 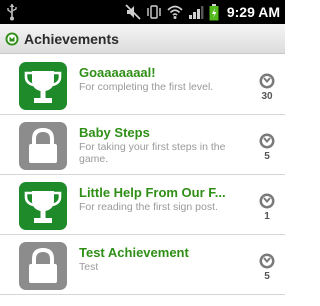 What do you see at coordinates (154, 12) in the screenshot?
I see `vibrate-icon` at bounding box center [154, 12].